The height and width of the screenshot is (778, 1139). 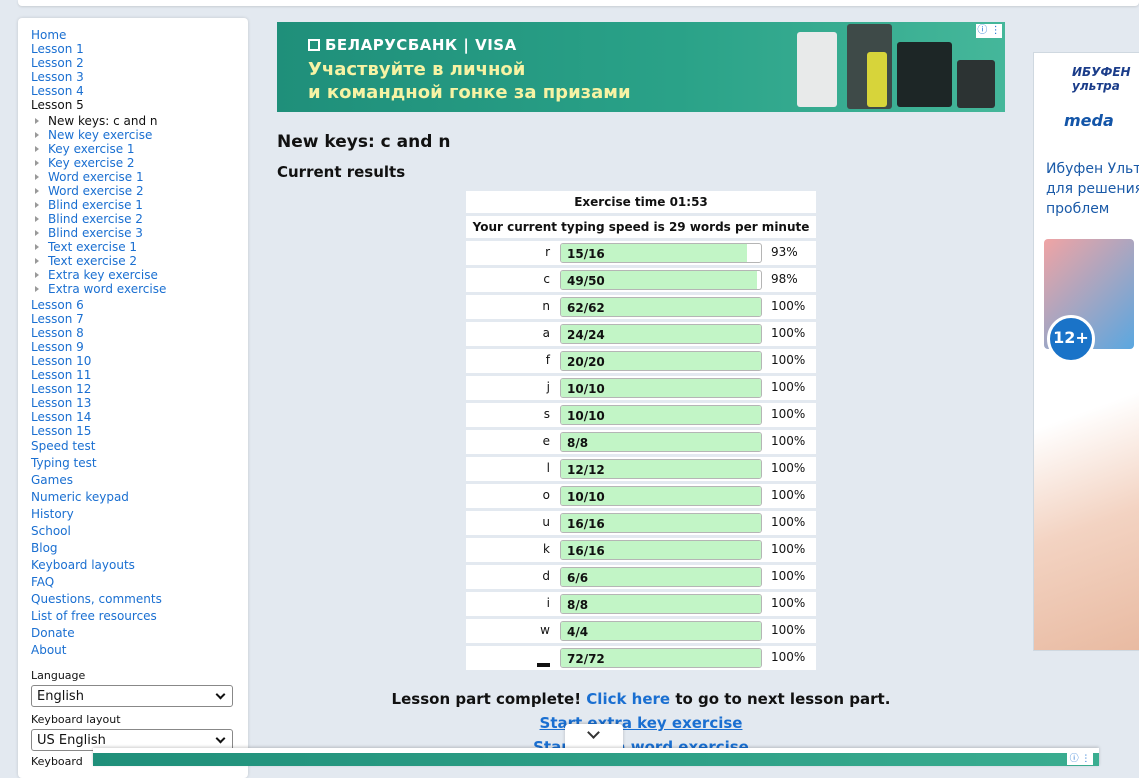 What do you see at coordinates (139, 599) in the screenshot?
I see `nav-link: Questions, comments` at bounding box center [139, 599].